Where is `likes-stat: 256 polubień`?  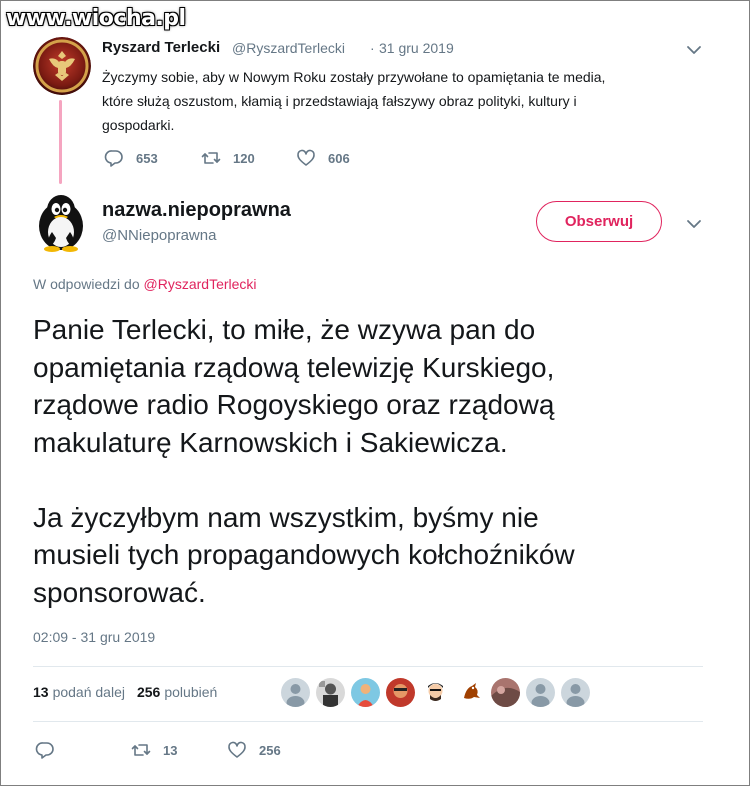 likes-stat: 256 polubień is located at coordinates (177, 692).